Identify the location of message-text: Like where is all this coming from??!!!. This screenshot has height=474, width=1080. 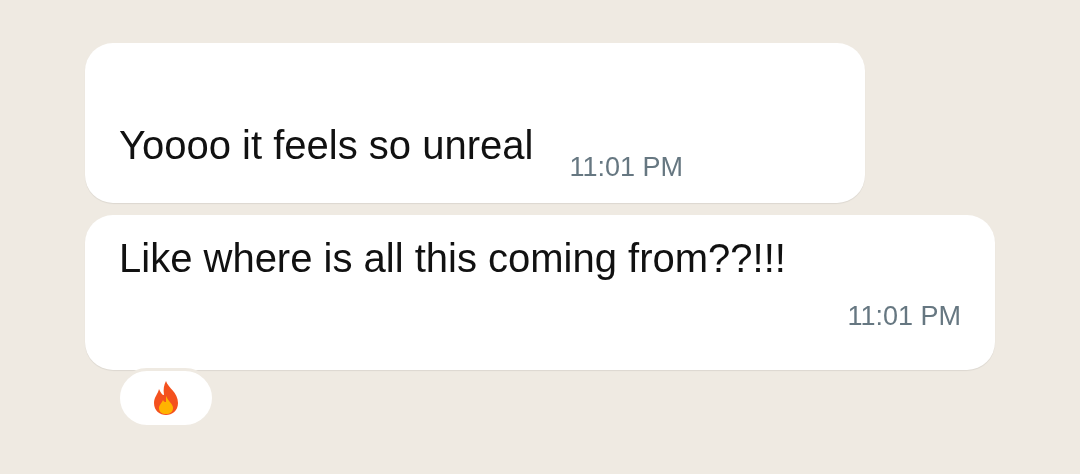
(453, 258).